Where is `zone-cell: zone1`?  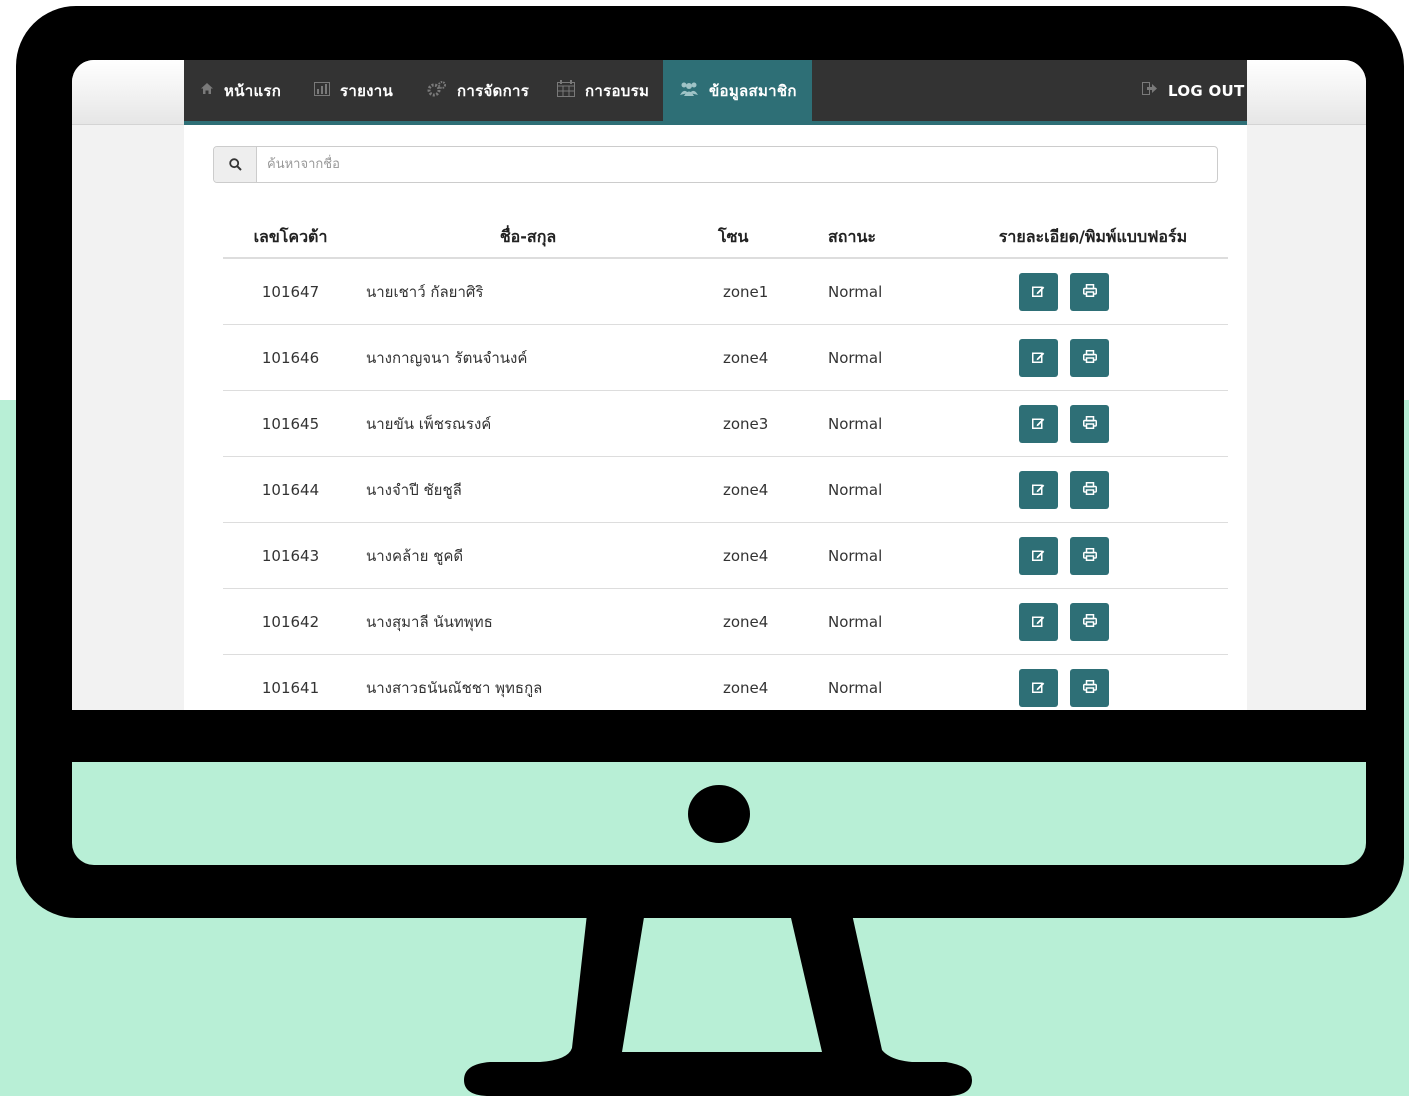 zone-cell: zone1 is located at coordinates (763, 291).